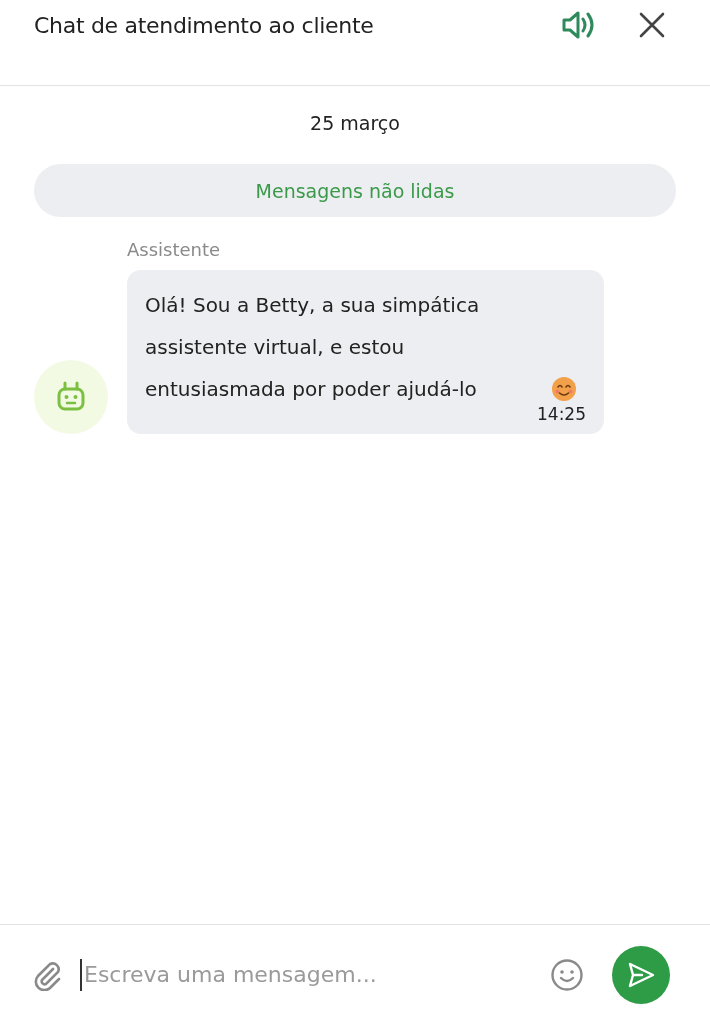 This screenshot has height=1024, width=710. I want to click on unread-banner: Mensagens não lidas, so click(355, 190).